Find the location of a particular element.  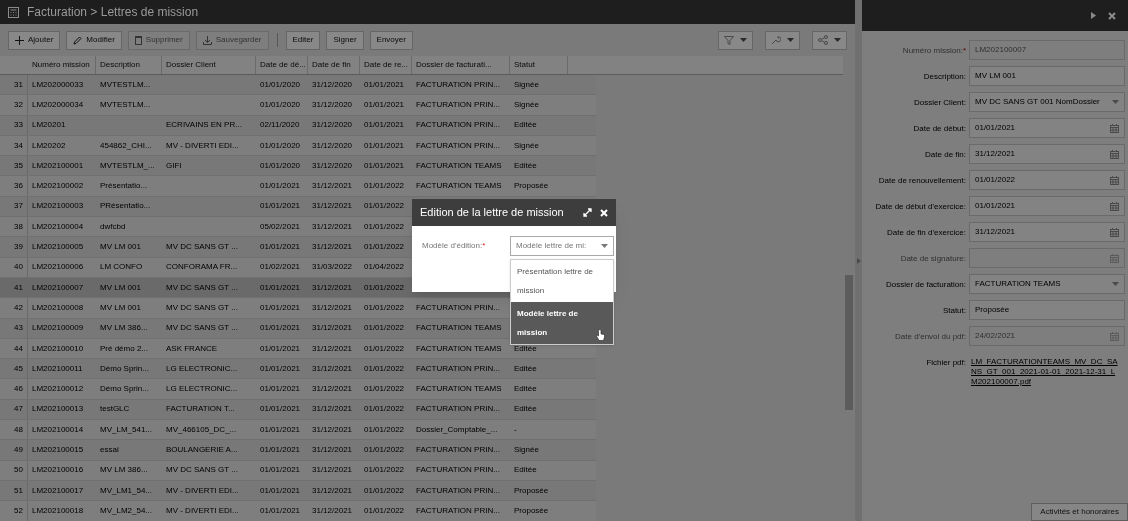

dropdown-caret-icon is located at coordinates (604, 246).